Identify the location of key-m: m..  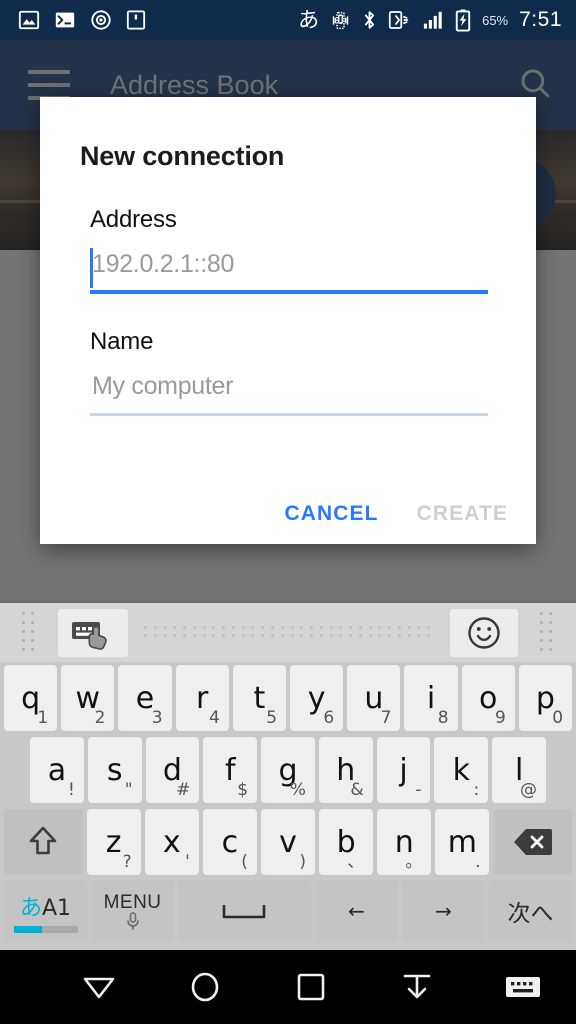
(462, 842).